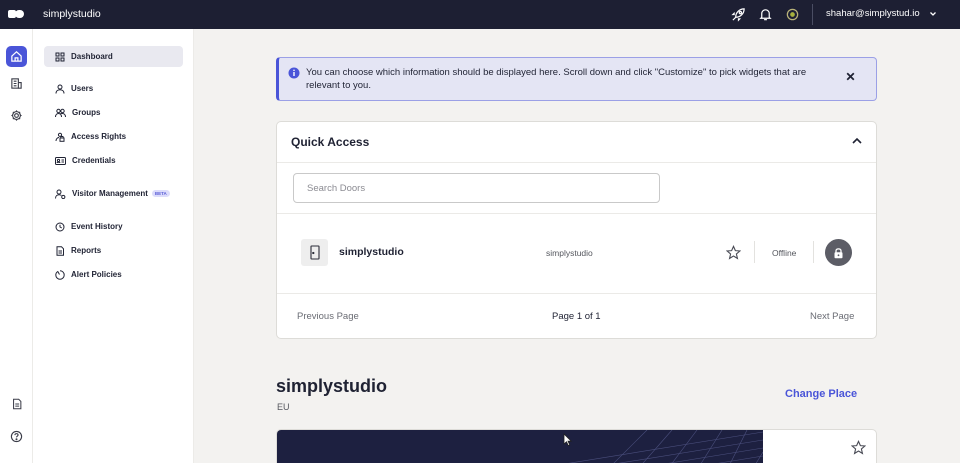 The height and width of the screenshot is (463, 960). I want to click on sidebar-item-credentials: Credentials, so click(113, 160).